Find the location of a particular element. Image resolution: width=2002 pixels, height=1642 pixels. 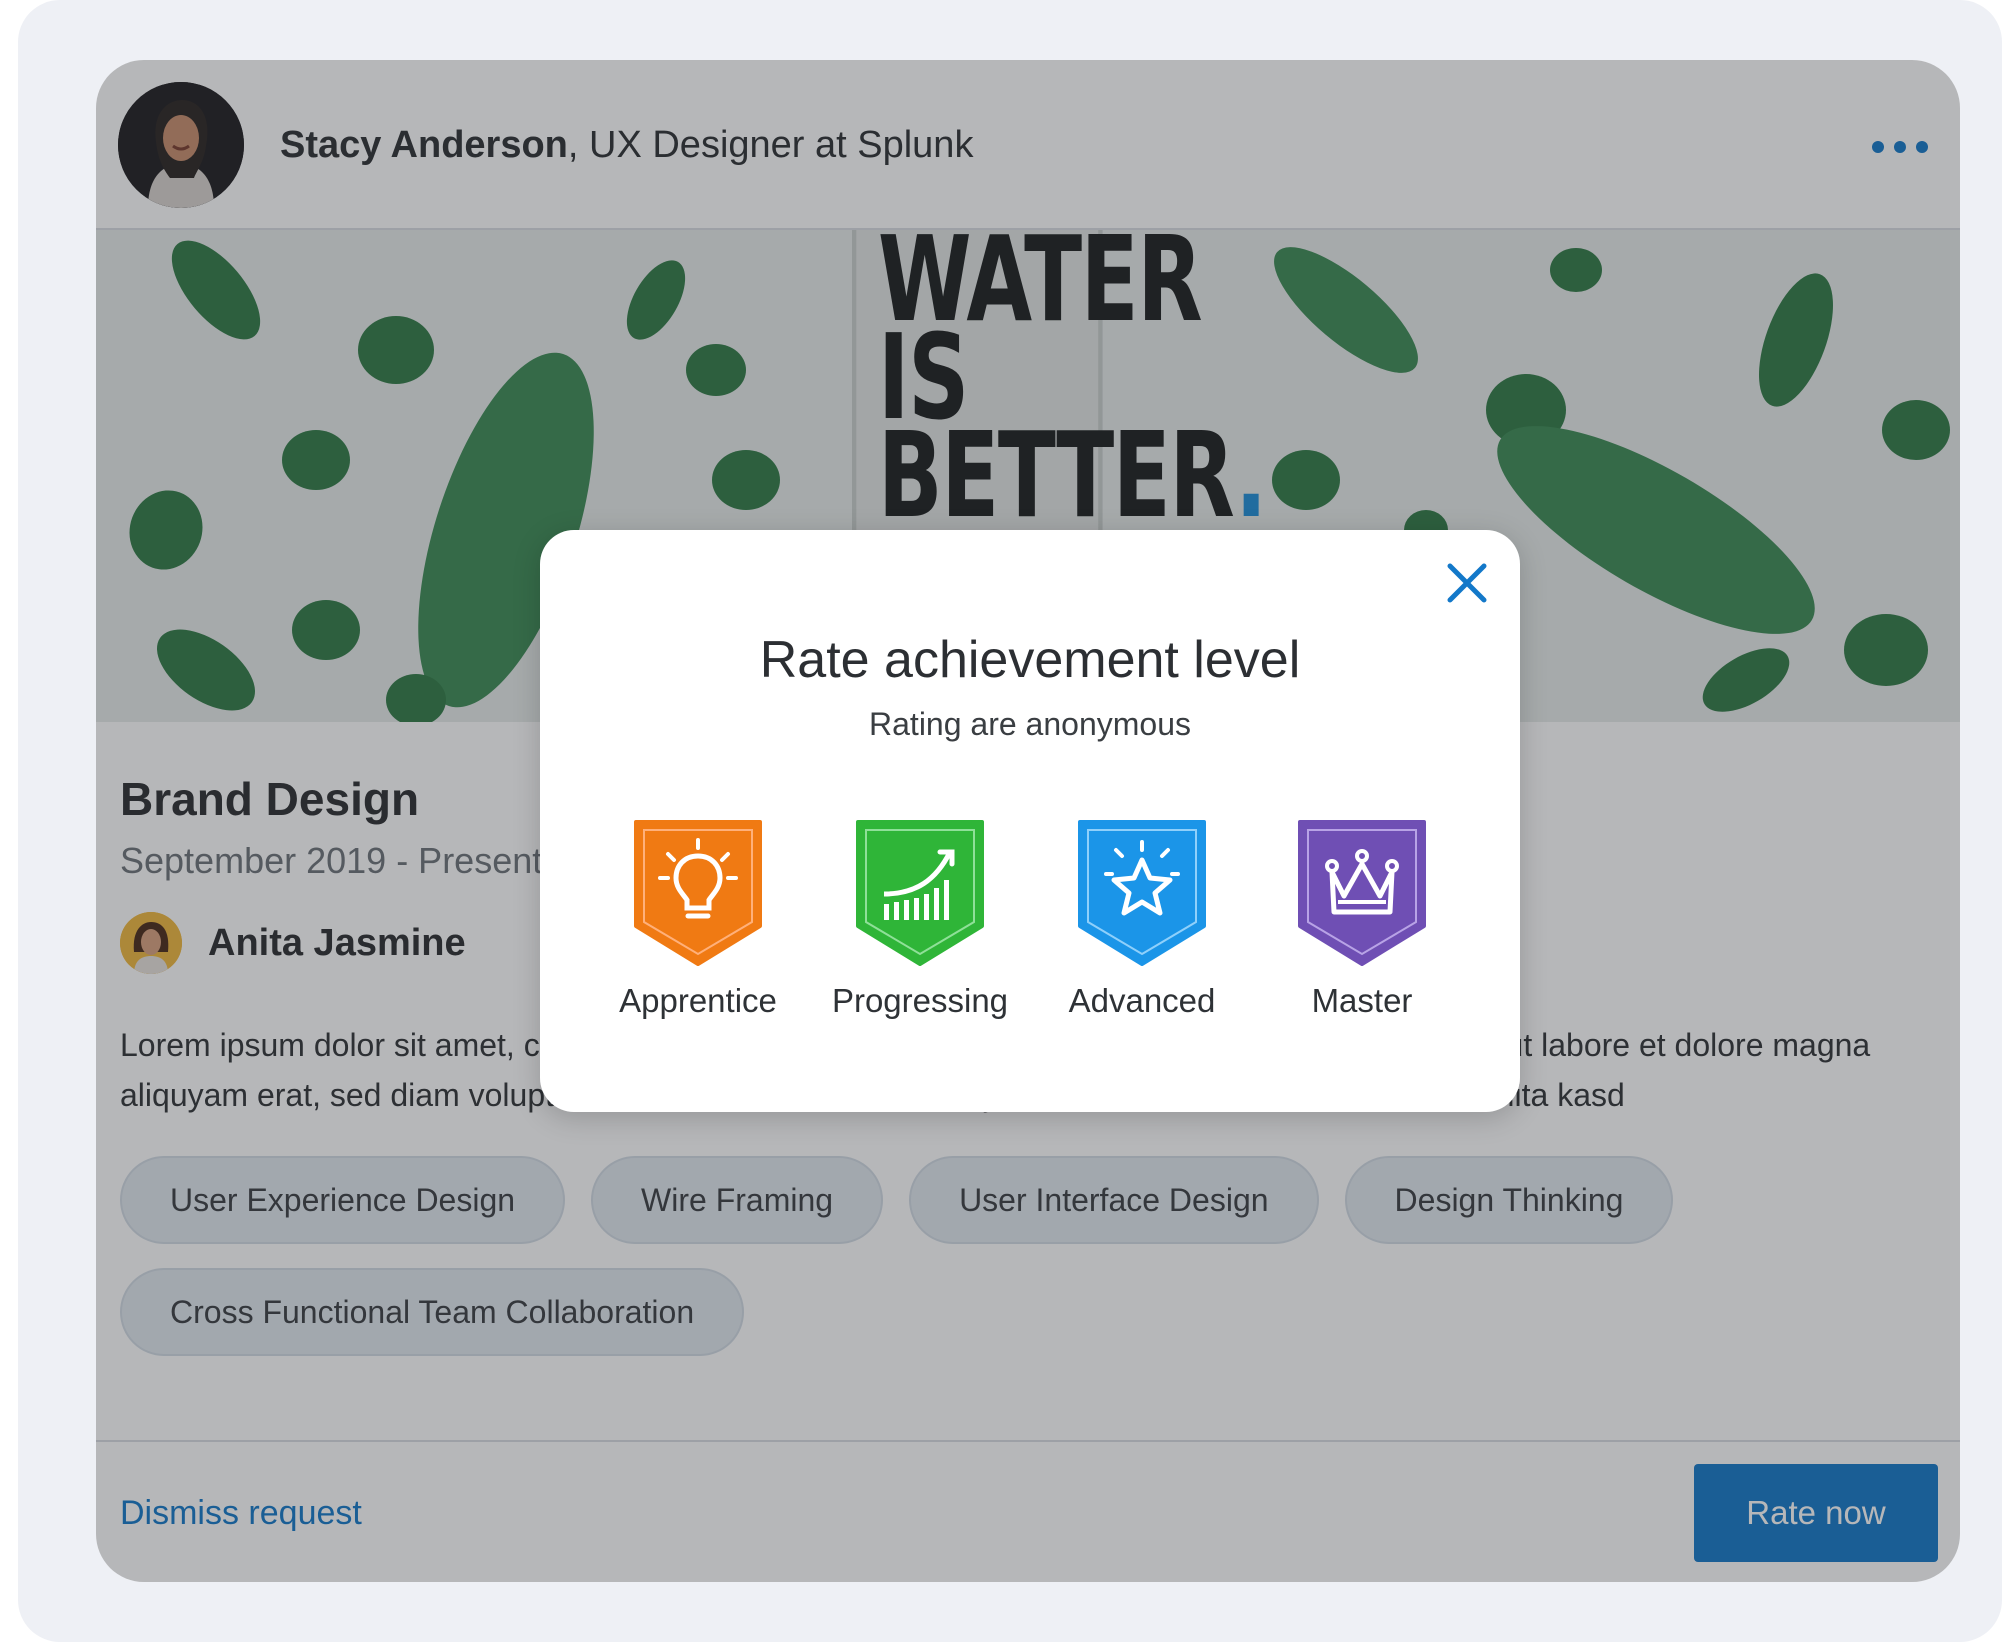

level-label: Progressing is located at coordinates (920, 1000).